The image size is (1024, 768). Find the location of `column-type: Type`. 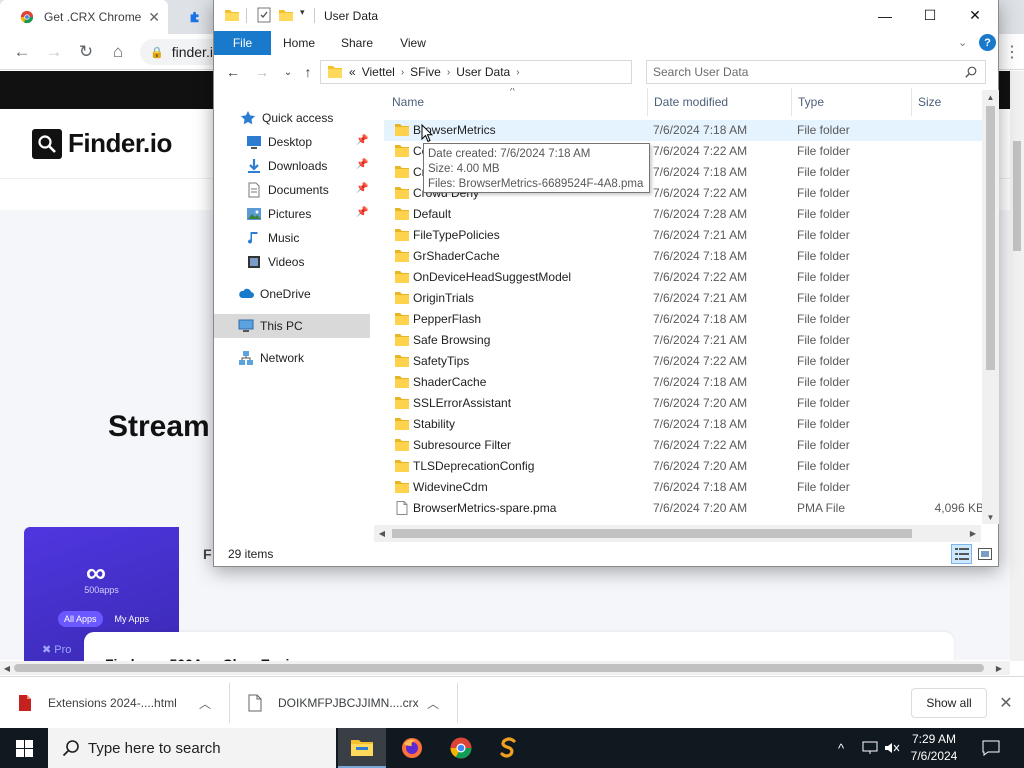

column-type: Type is located at coordinates (851, 102).